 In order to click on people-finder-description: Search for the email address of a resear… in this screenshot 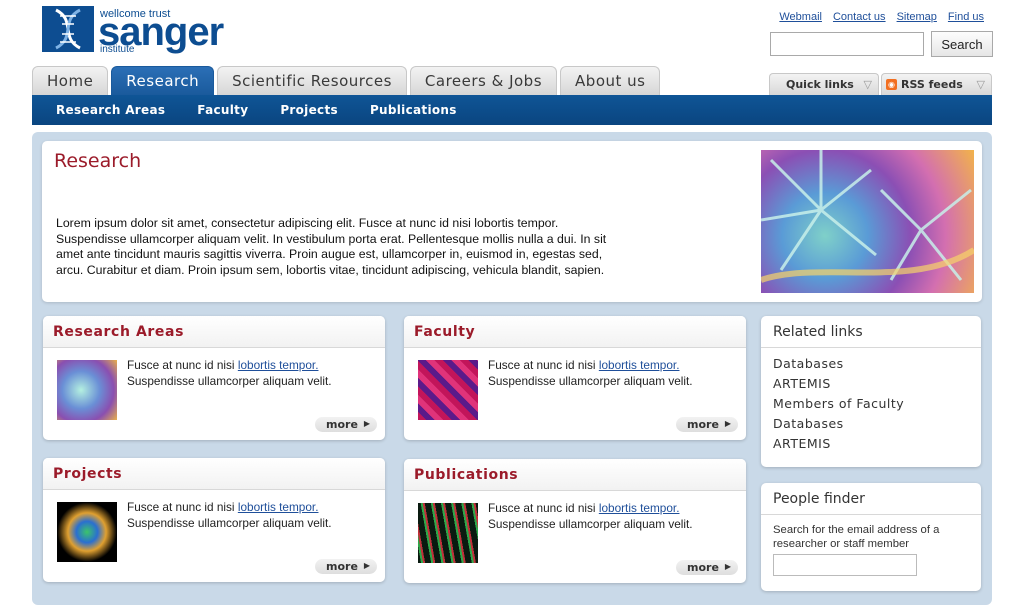, I will do `click(856, 537)`.